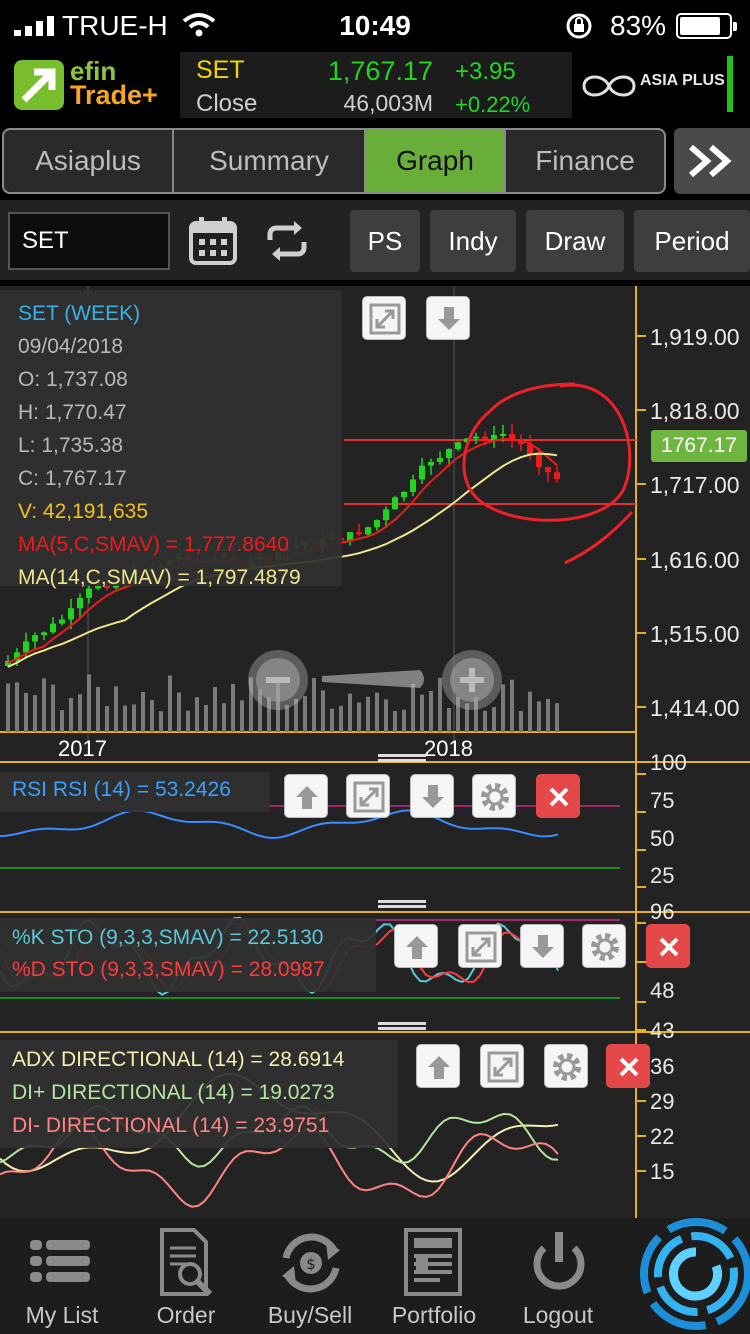 The image size is (750, 1334). I want to click on y-label: 1,515.00, so click(695, 634).